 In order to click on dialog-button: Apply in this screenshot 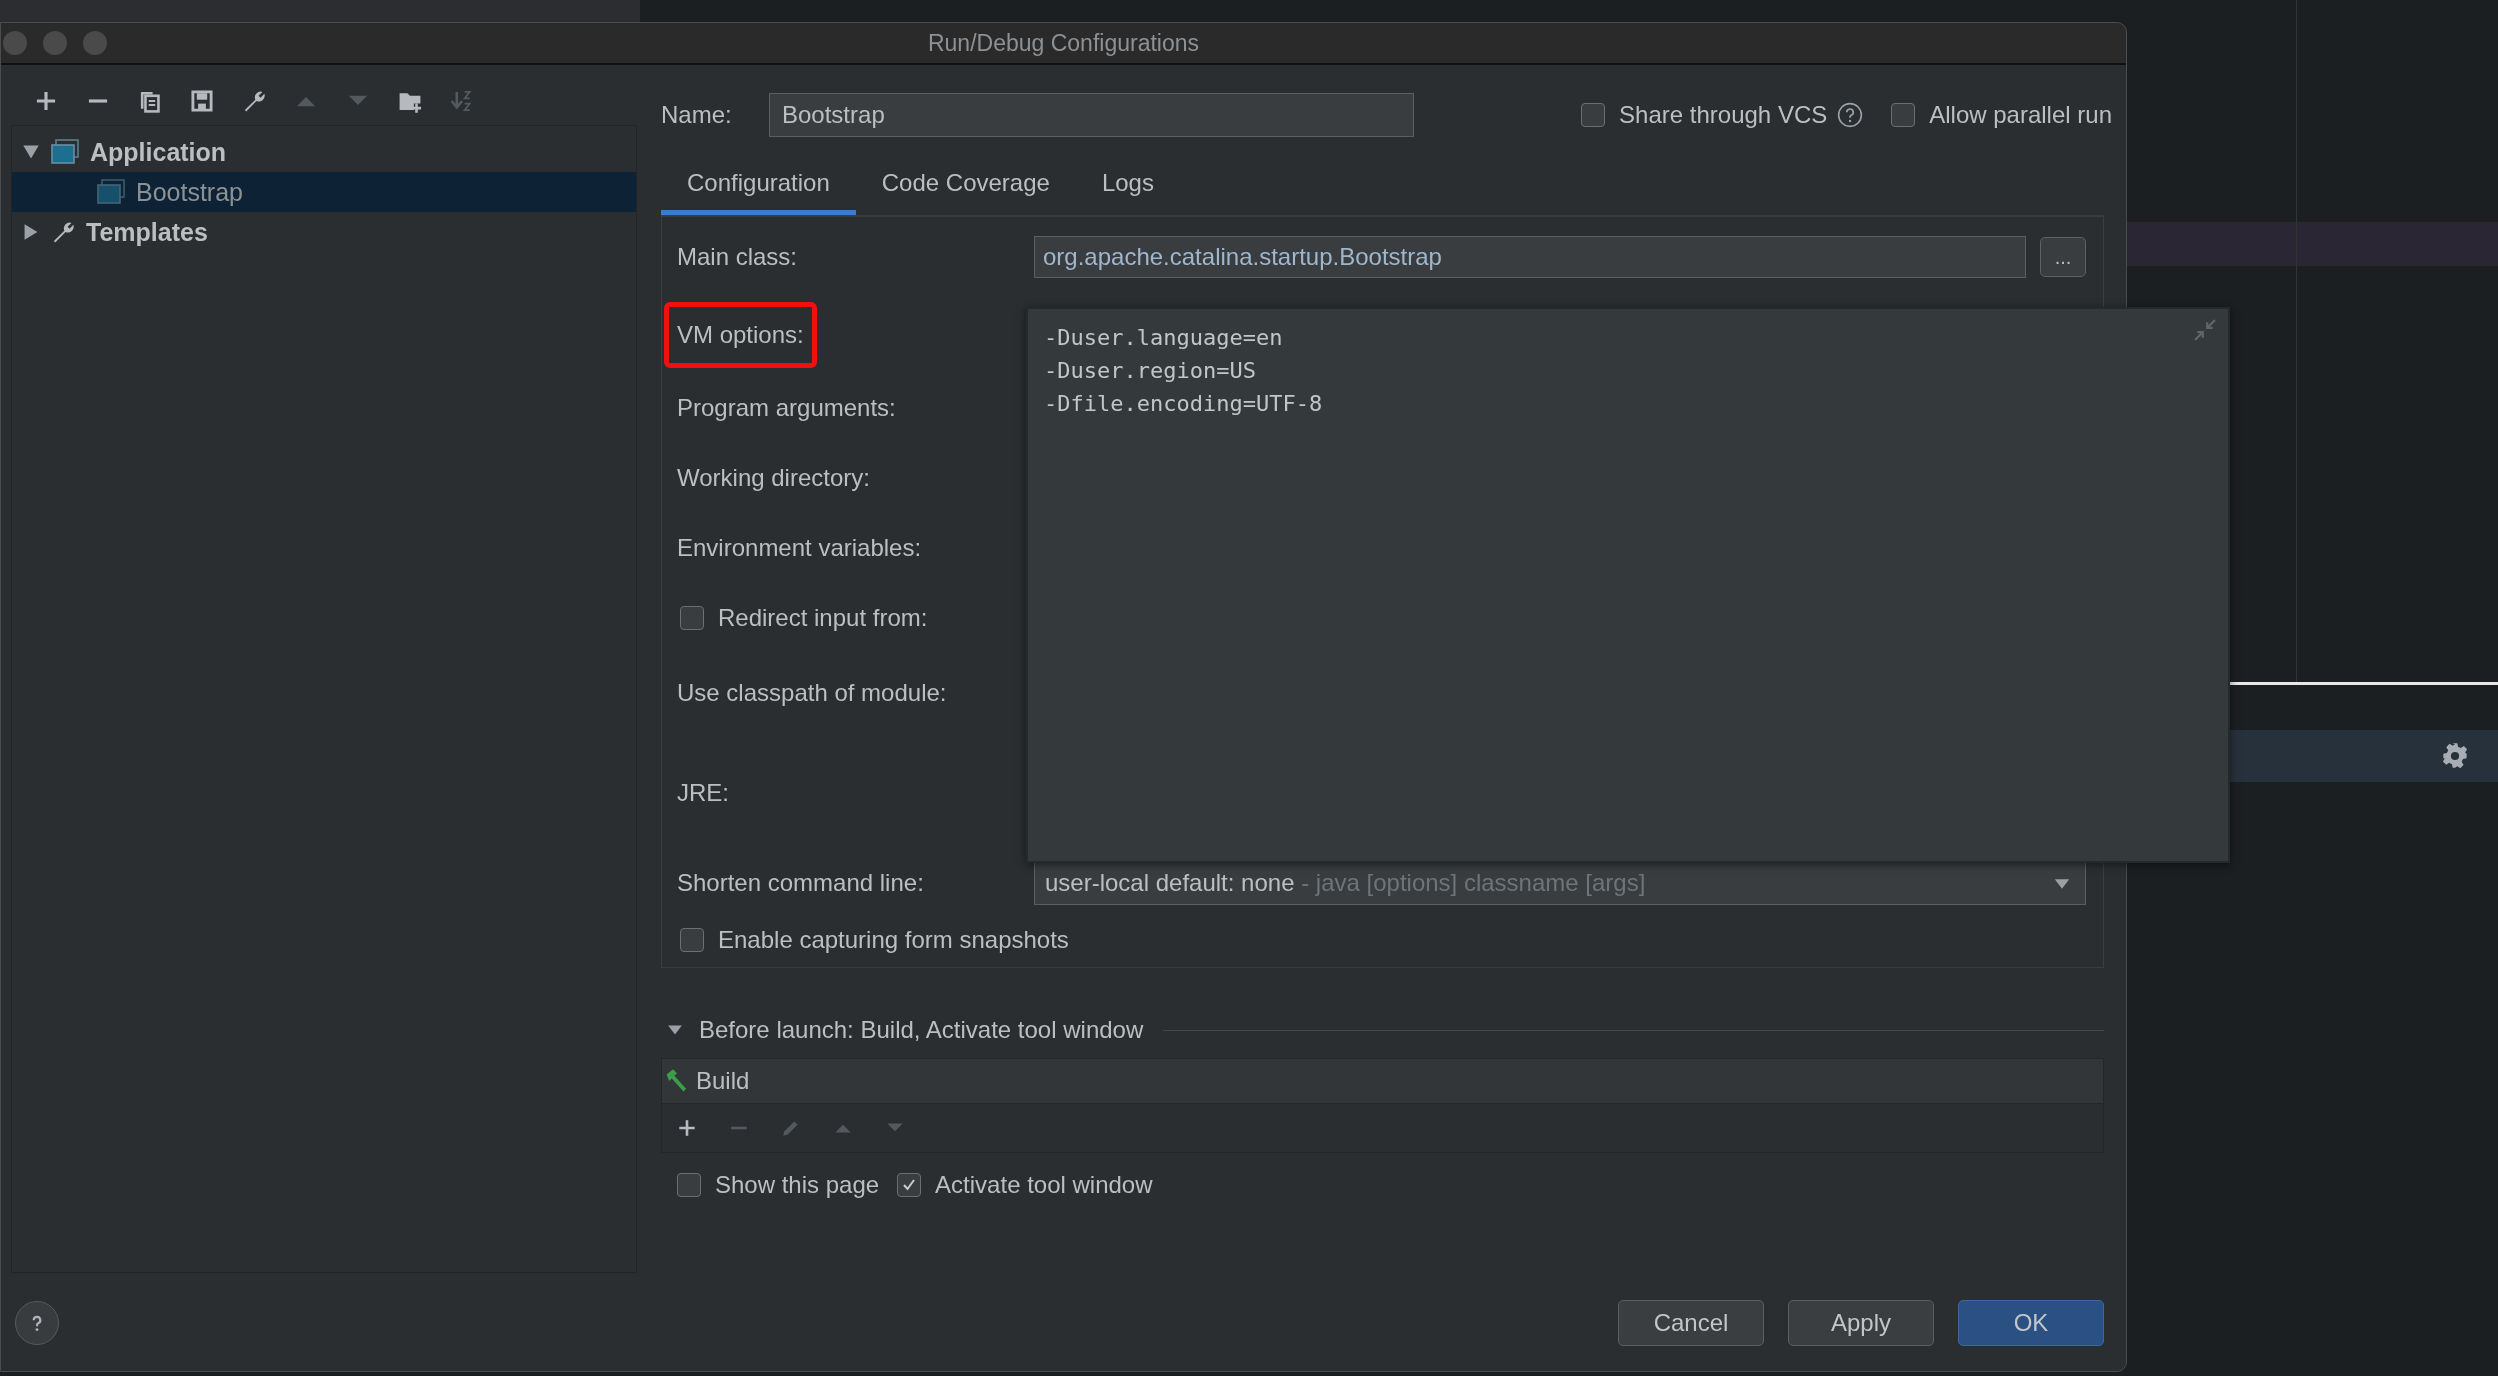, I will do `click(1861, 1323)`.